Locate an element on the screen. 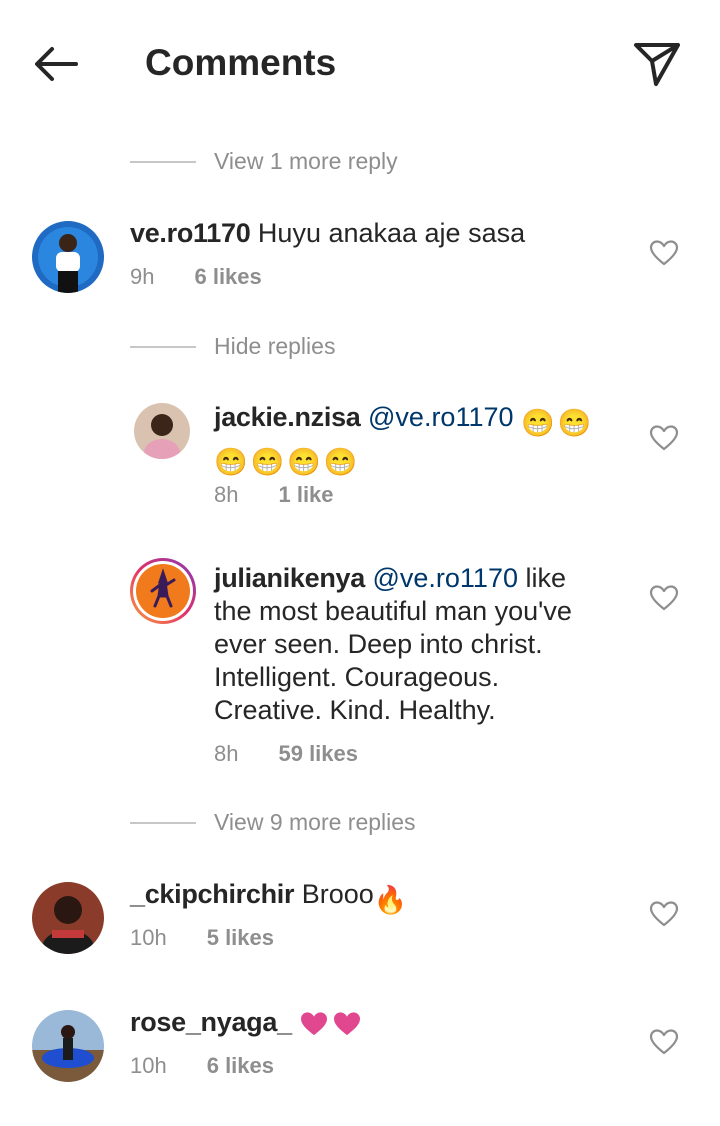  likes-count: 1 like is located at coordinates (305, 495).